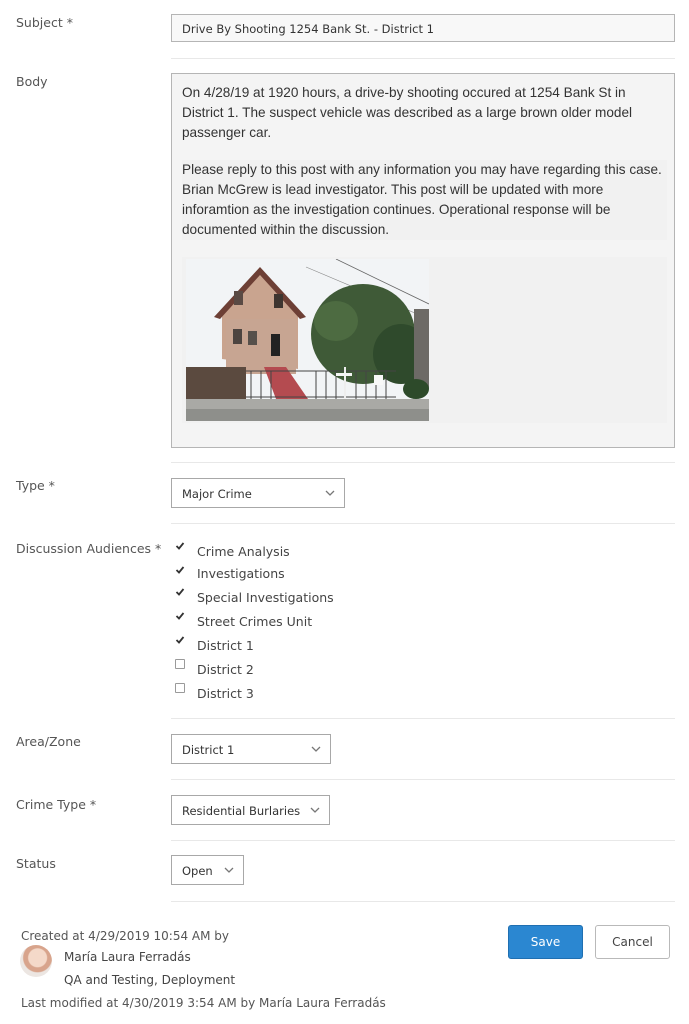 The width and height of the screenshot is (689, 1024). Describe the element at coordinates (225, 645) in the screenshot. I see `audience-label: District 1` at that location.